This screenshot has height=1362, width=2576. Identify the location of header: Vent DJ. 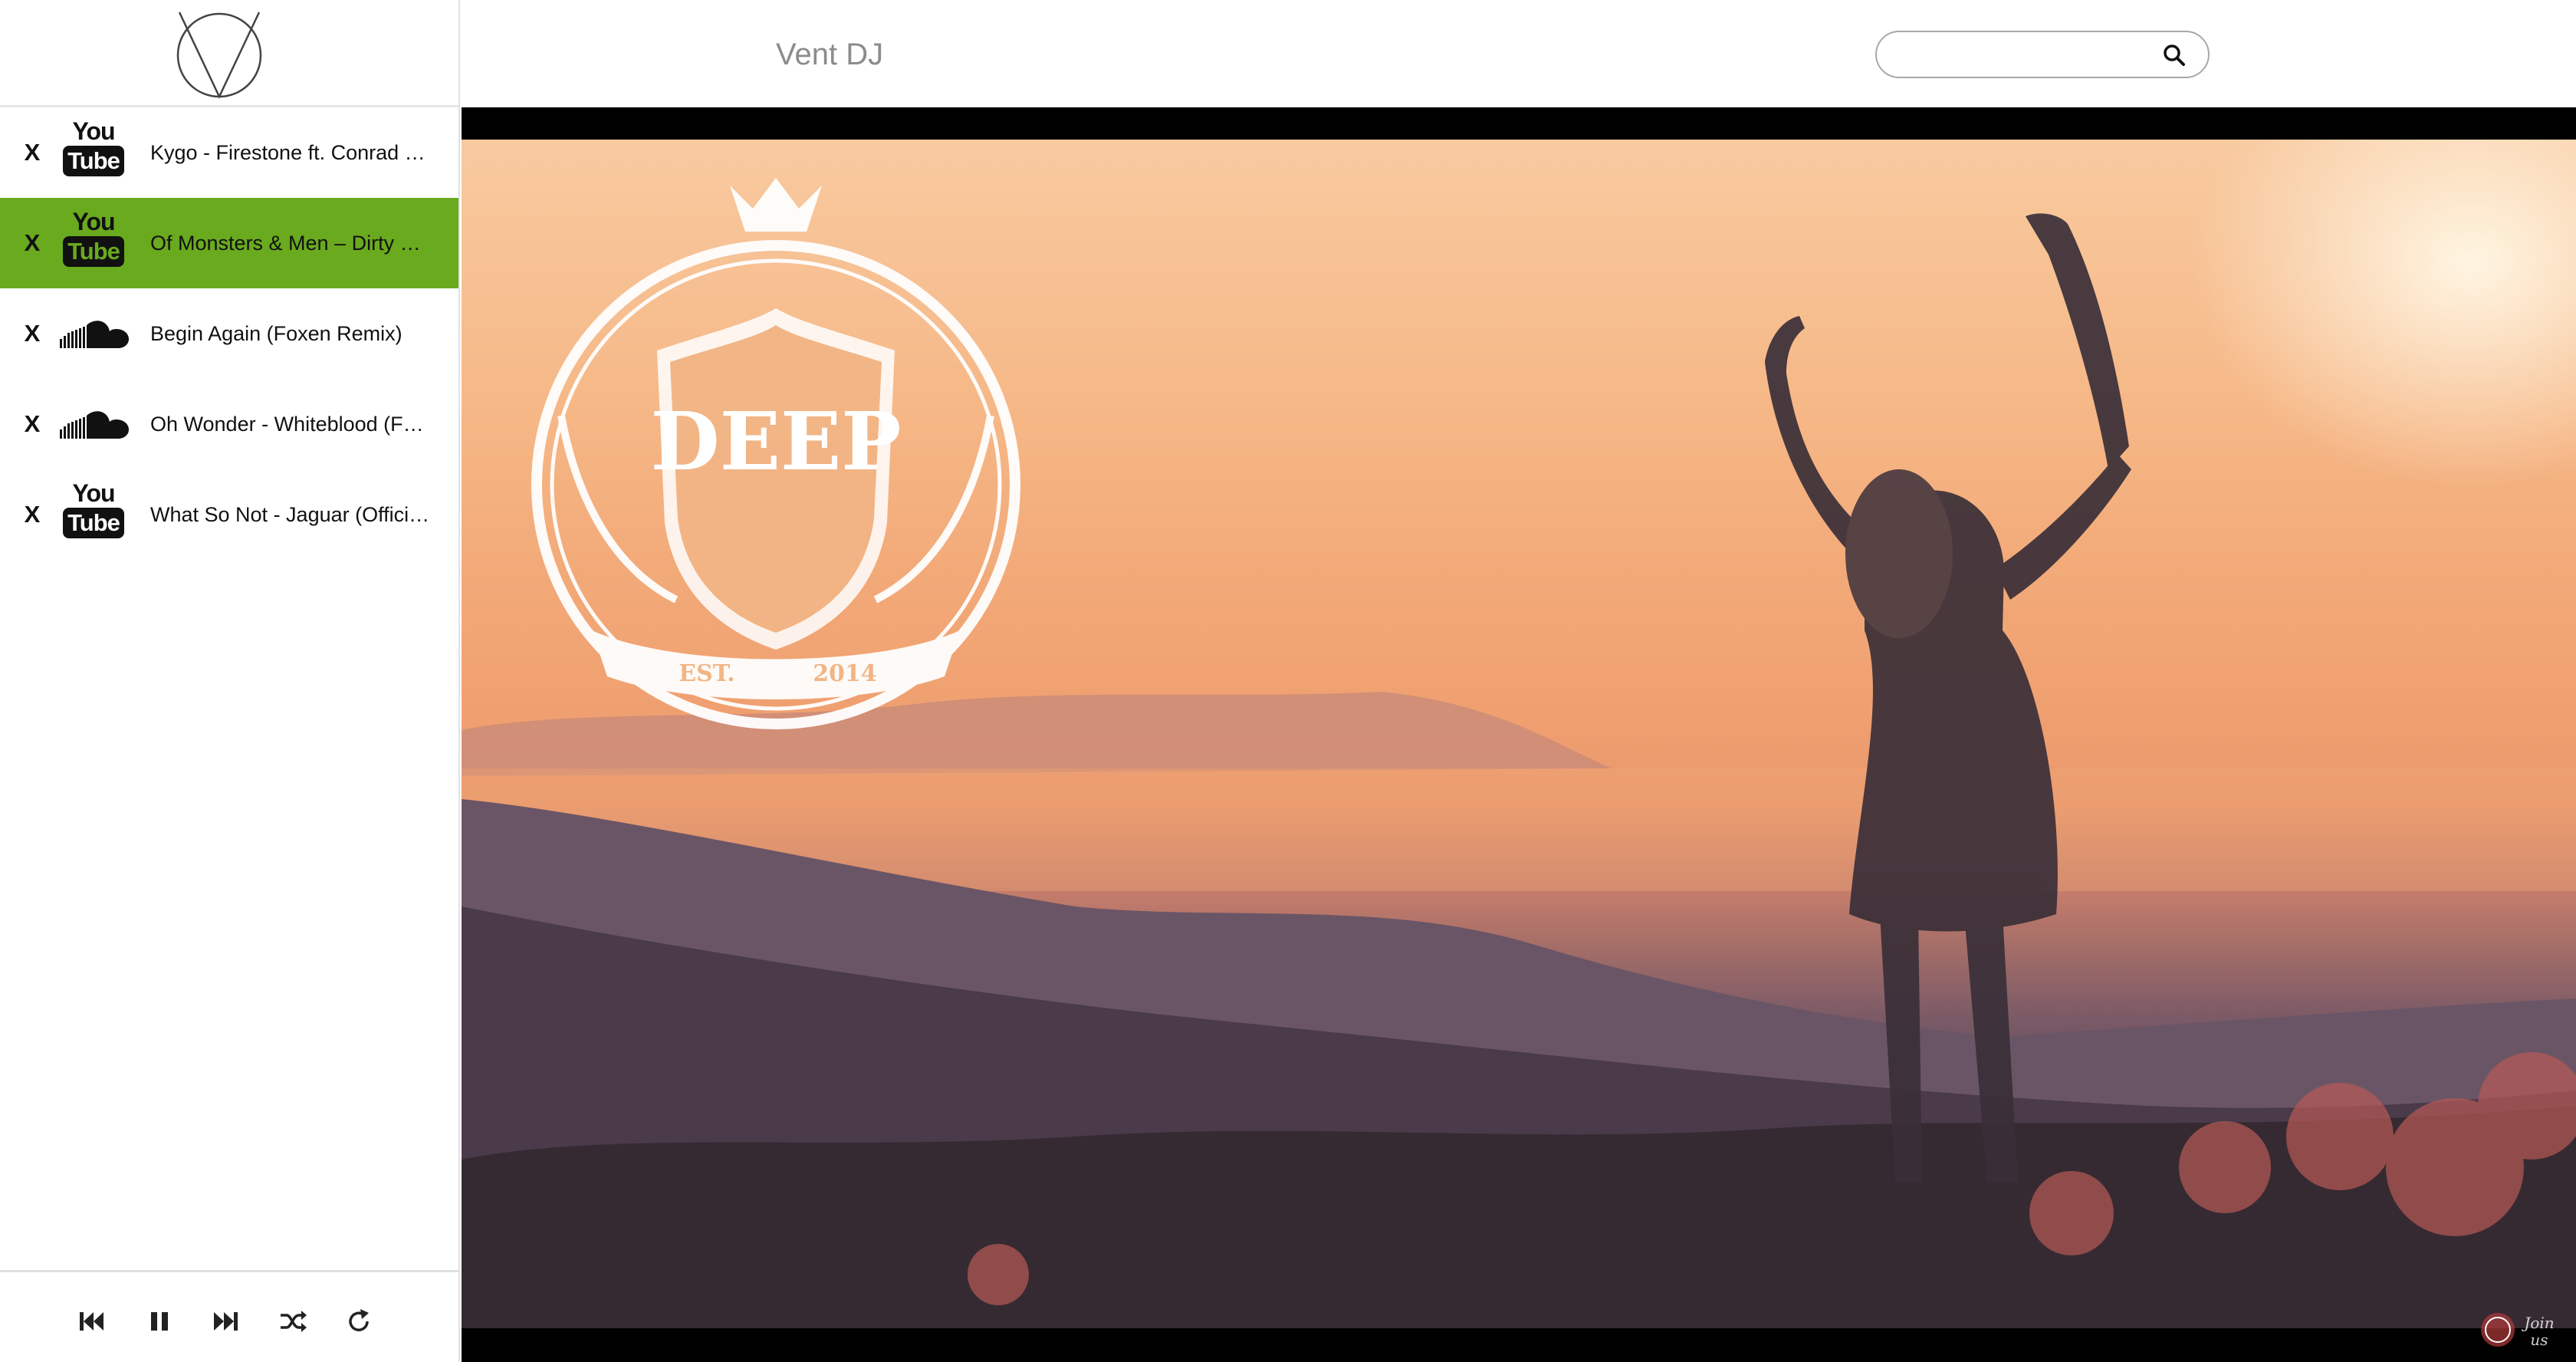
(1519, 53).